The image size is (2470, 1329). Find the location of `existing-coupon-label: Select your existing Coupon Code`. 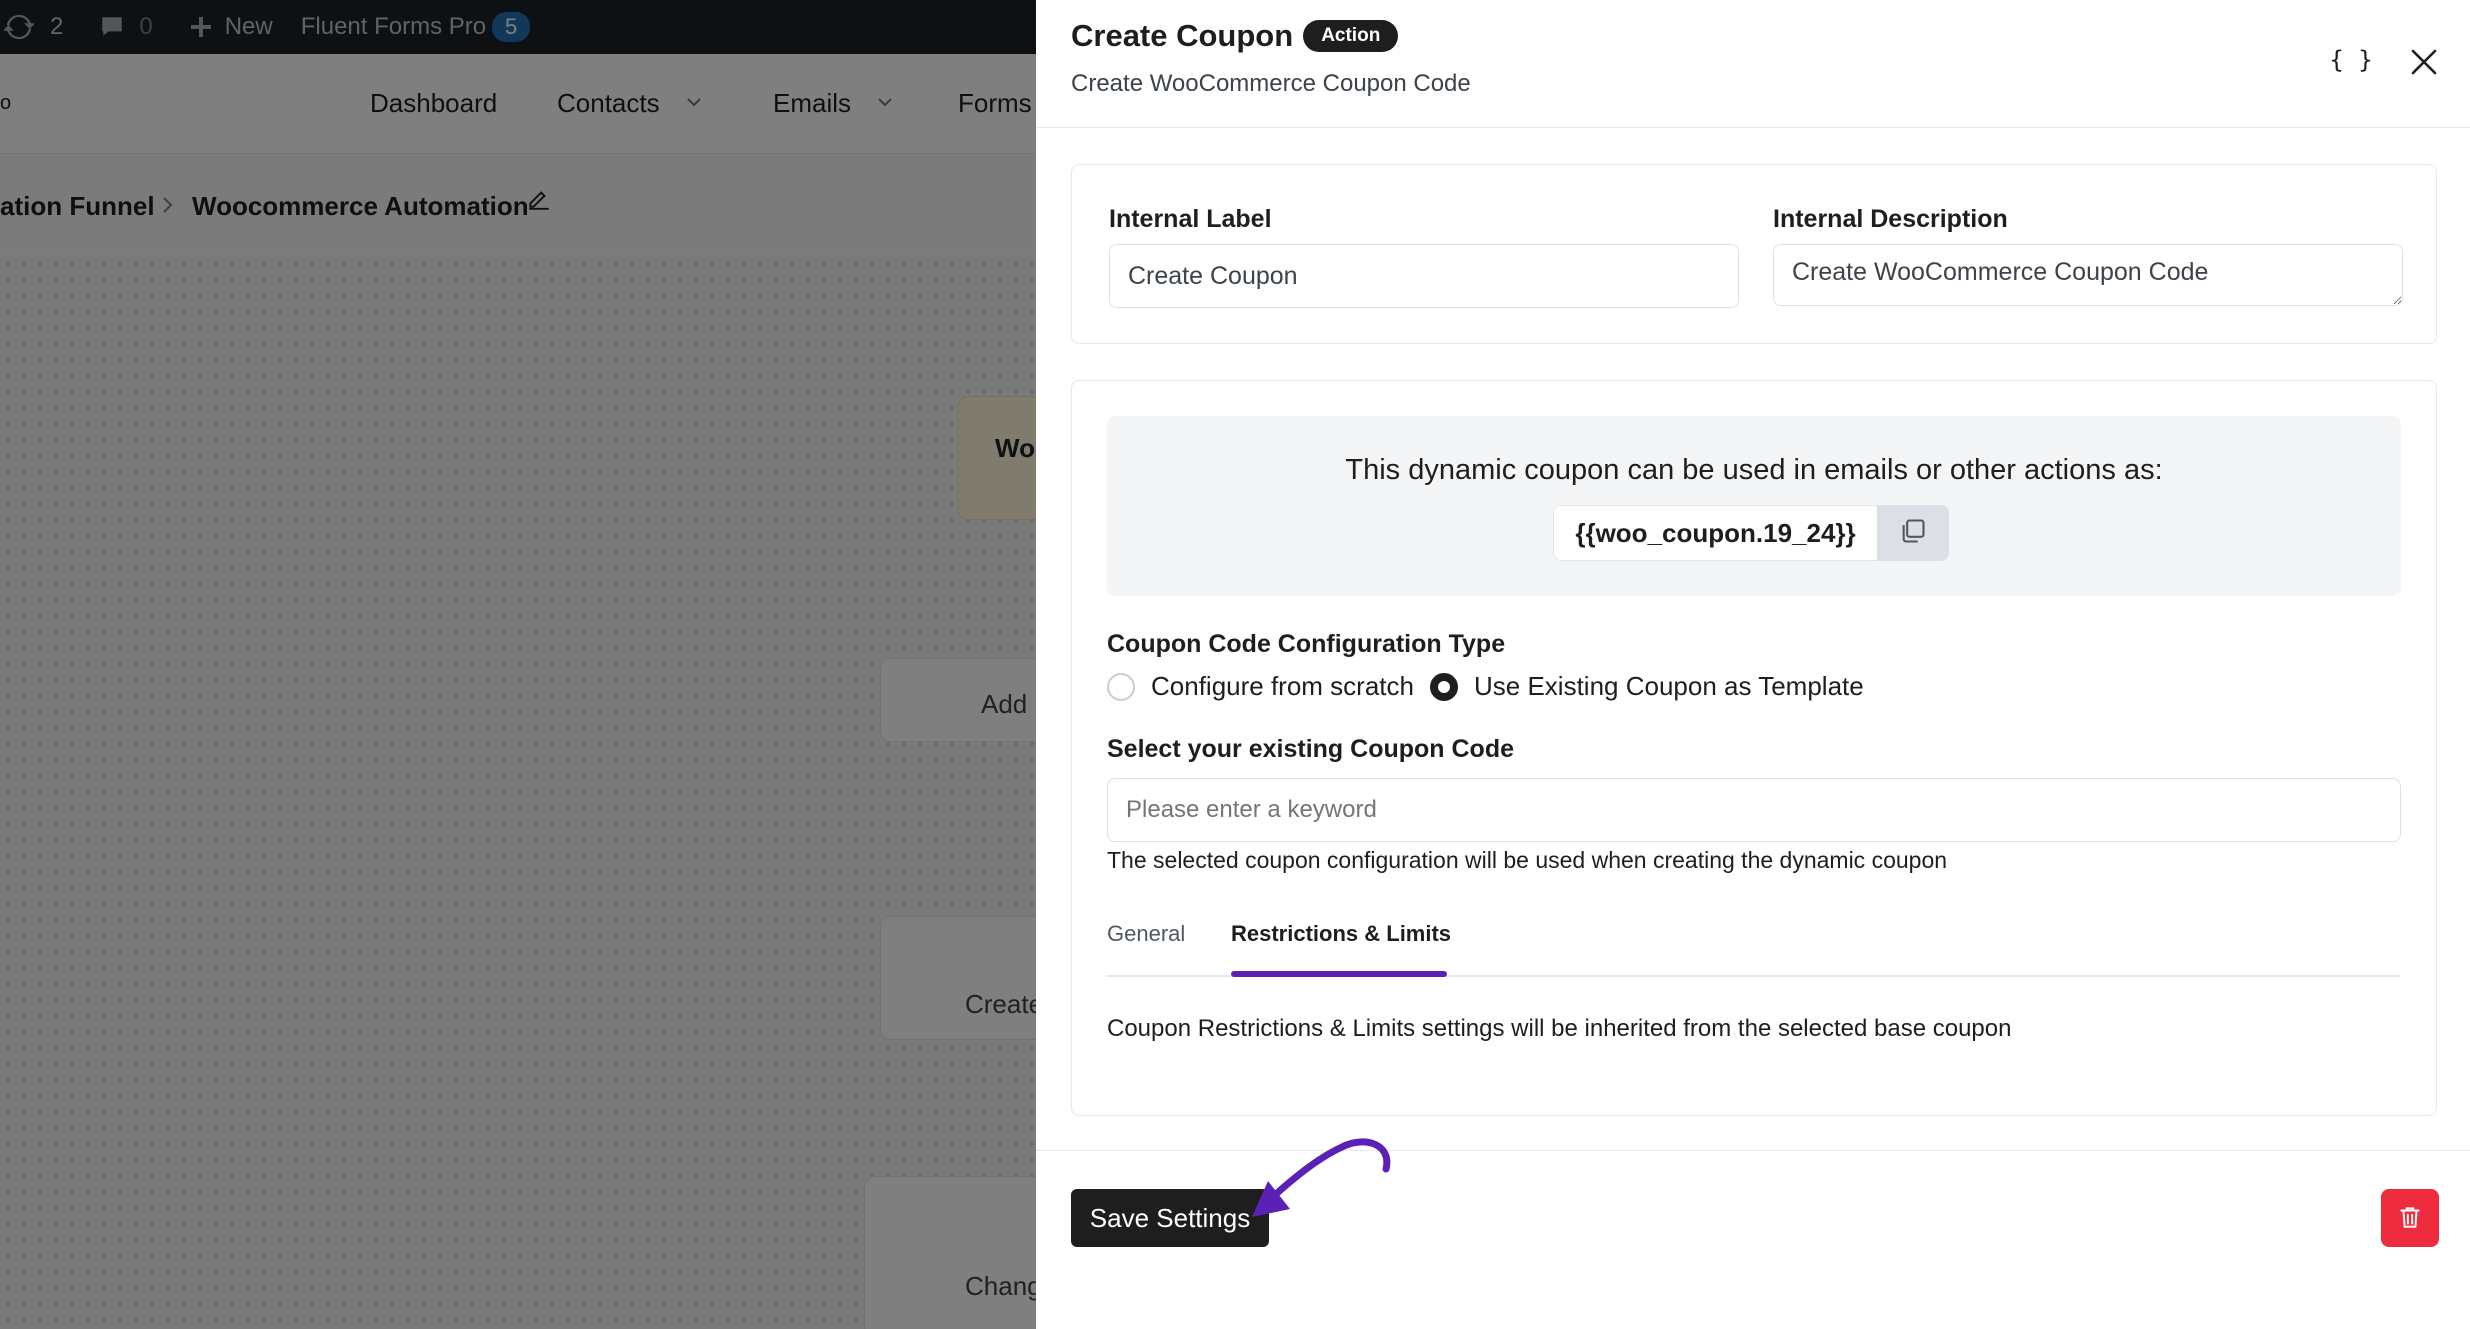

existing-coupon-label: Select your existing Coupon Code is located at coordinates (1310, 749).